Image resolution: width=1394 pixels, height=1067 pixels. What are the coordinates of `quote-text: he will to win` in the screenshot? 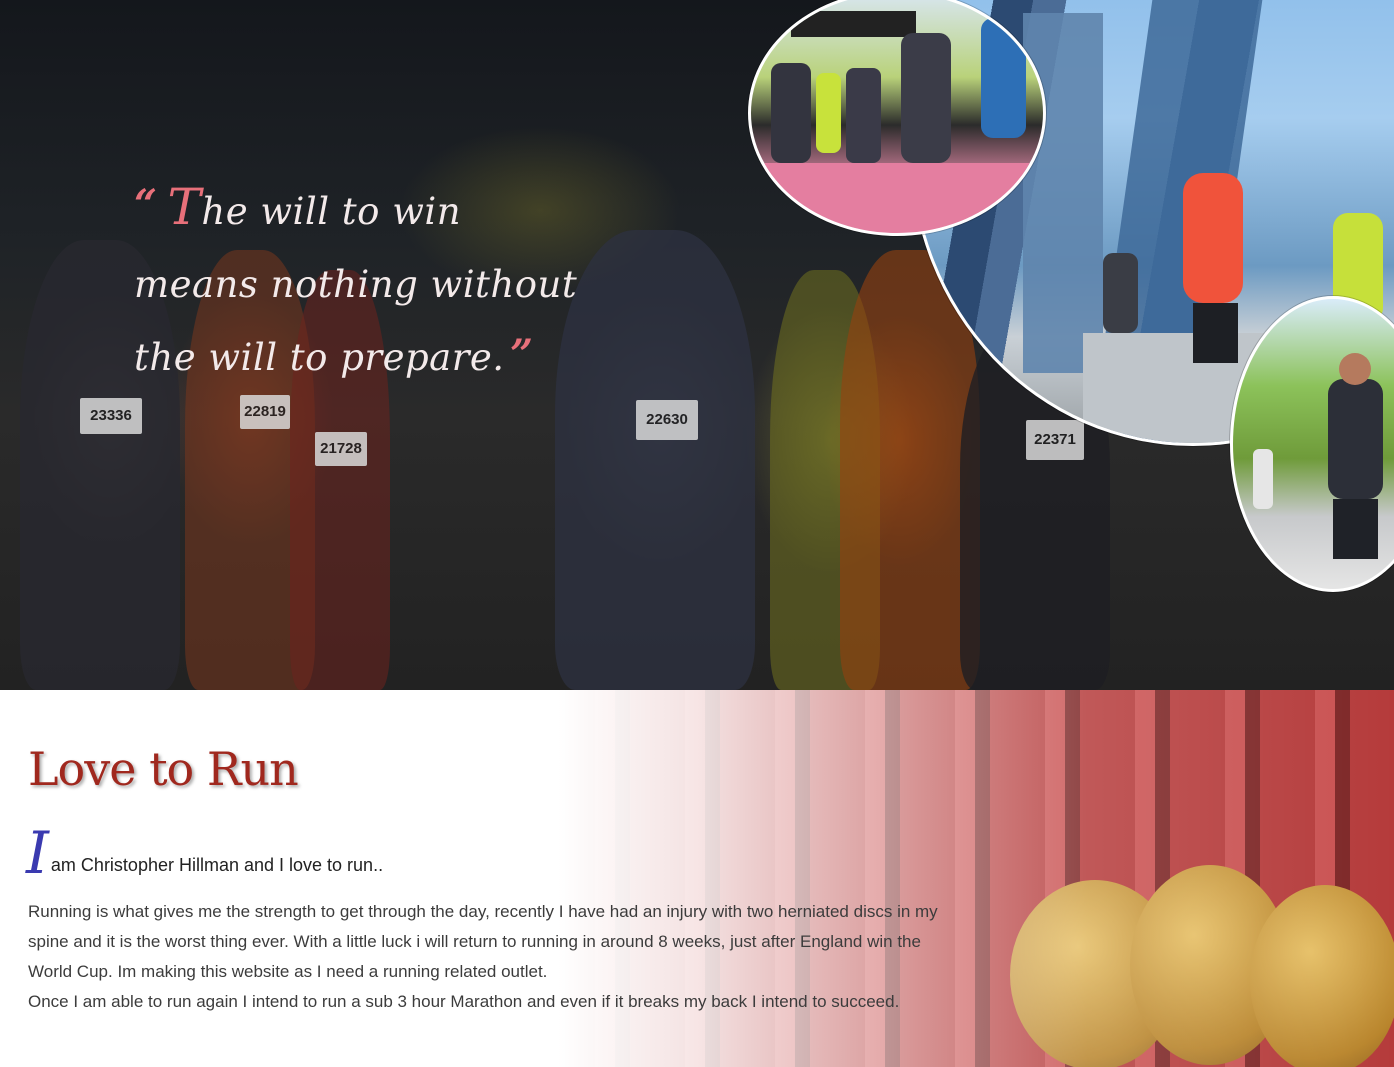 It's located at (331, 211).